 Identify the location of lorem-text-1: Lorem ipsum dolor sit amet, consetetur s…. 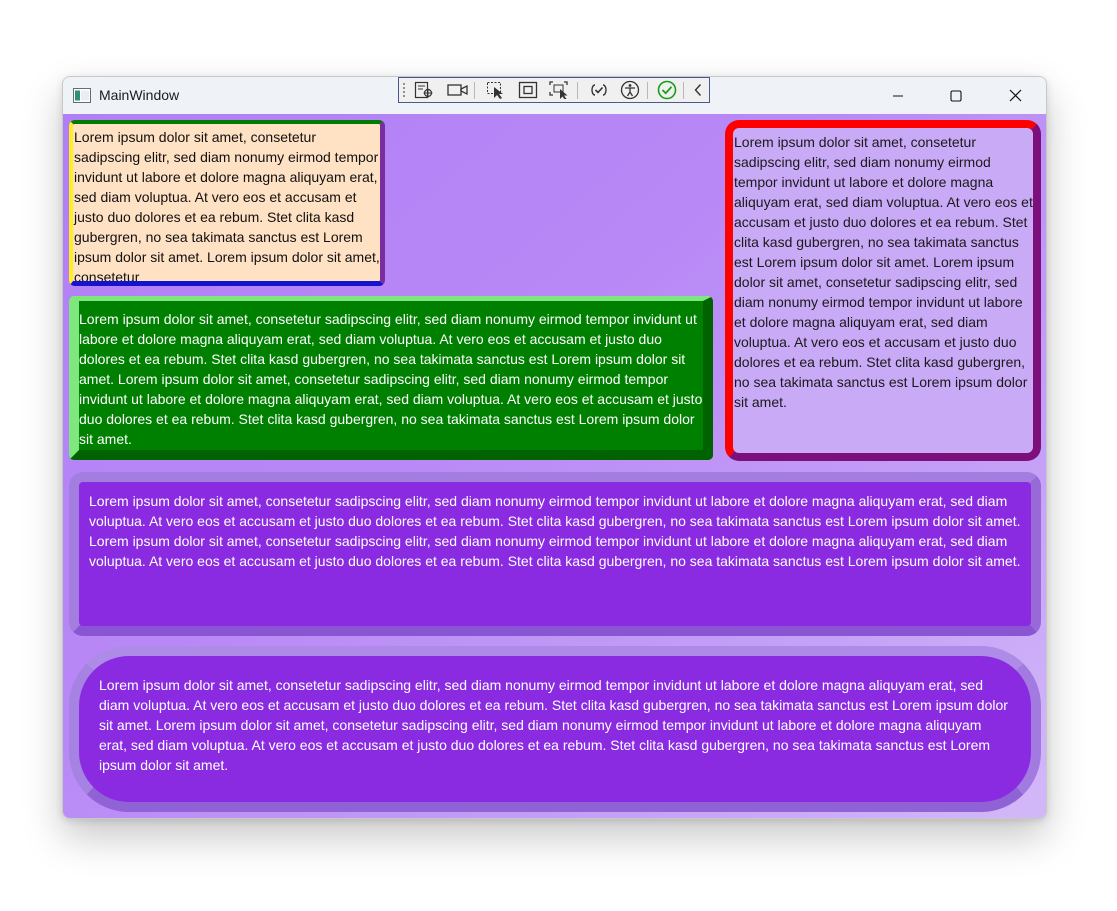
(227, 207).